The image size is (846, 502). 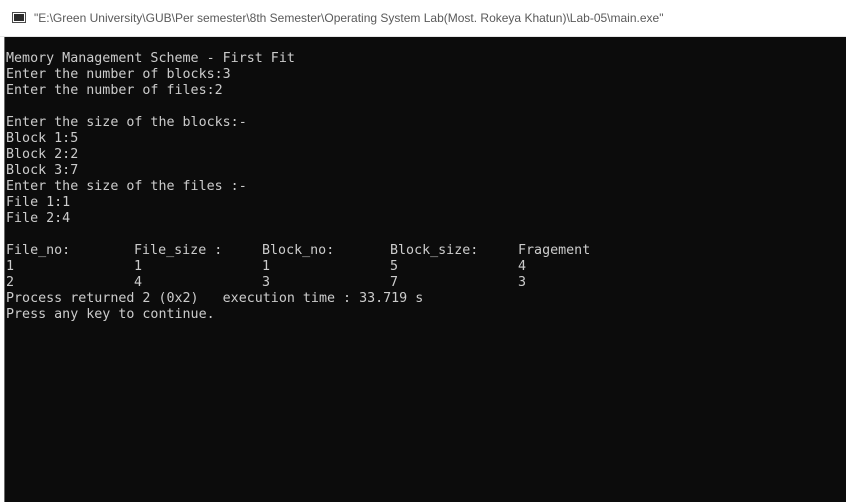 I want to click on table-row: 2 4 3 7 3, so click(x=426, y=283).